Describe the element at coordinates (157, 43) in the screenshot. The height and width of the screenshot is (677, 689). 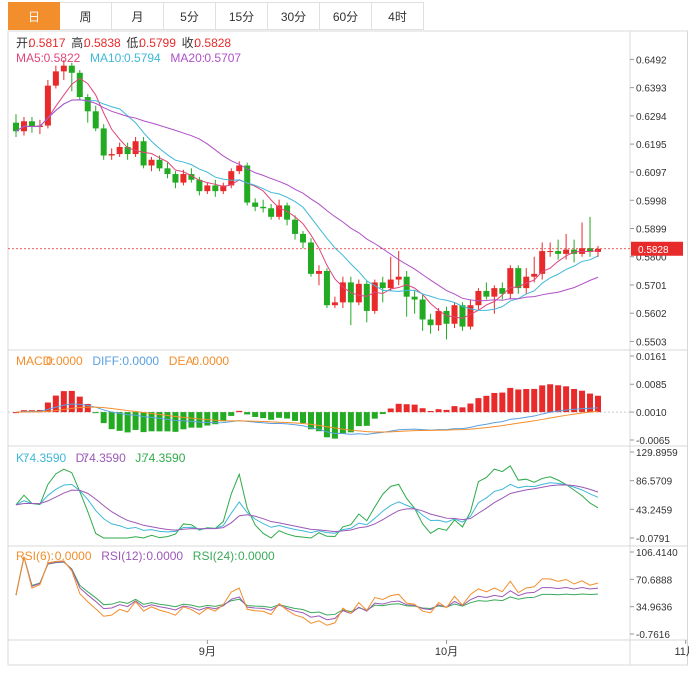
I see `low-value: 0.5799` at that location.